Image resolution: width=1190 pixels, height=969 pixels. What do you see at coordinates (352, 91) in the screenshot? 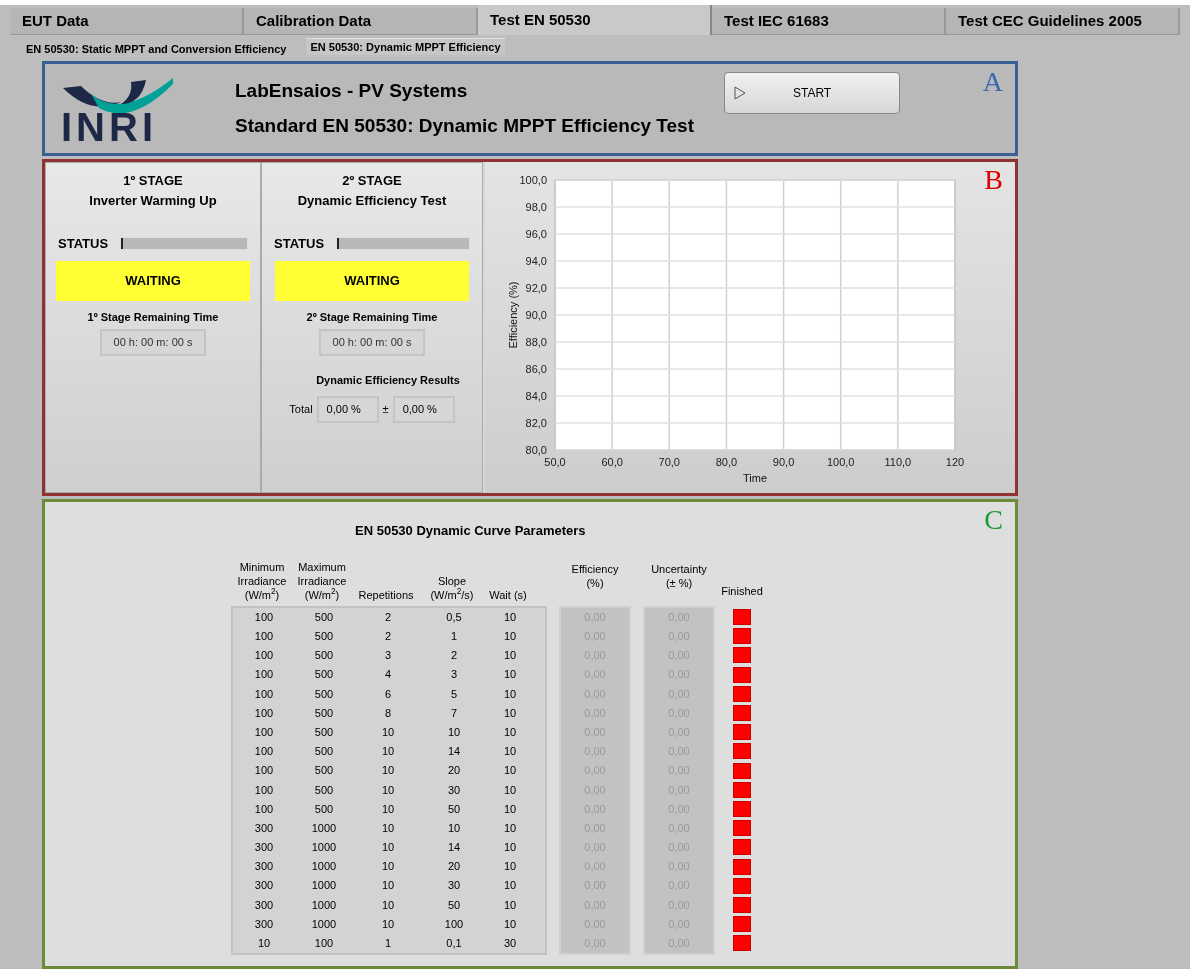
I see `app-title: LabEnsaios - PV Systems` at bounding box center [352, 91].